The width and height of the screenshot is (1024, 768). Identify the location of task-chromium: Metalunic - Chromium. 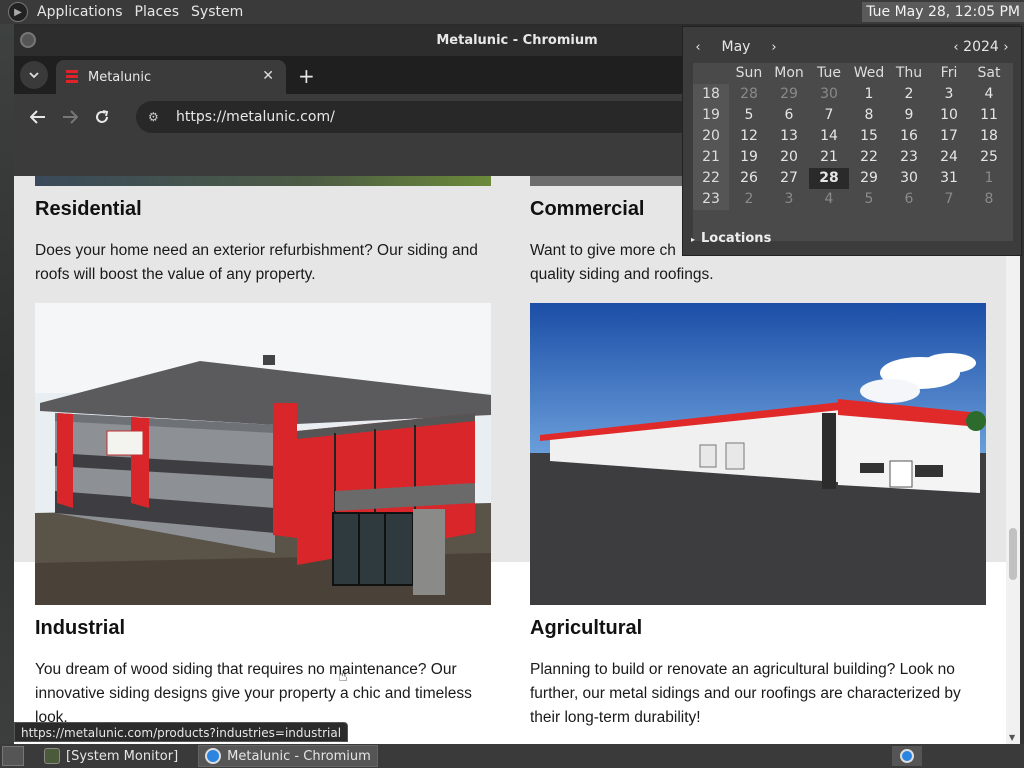
(288, 756).